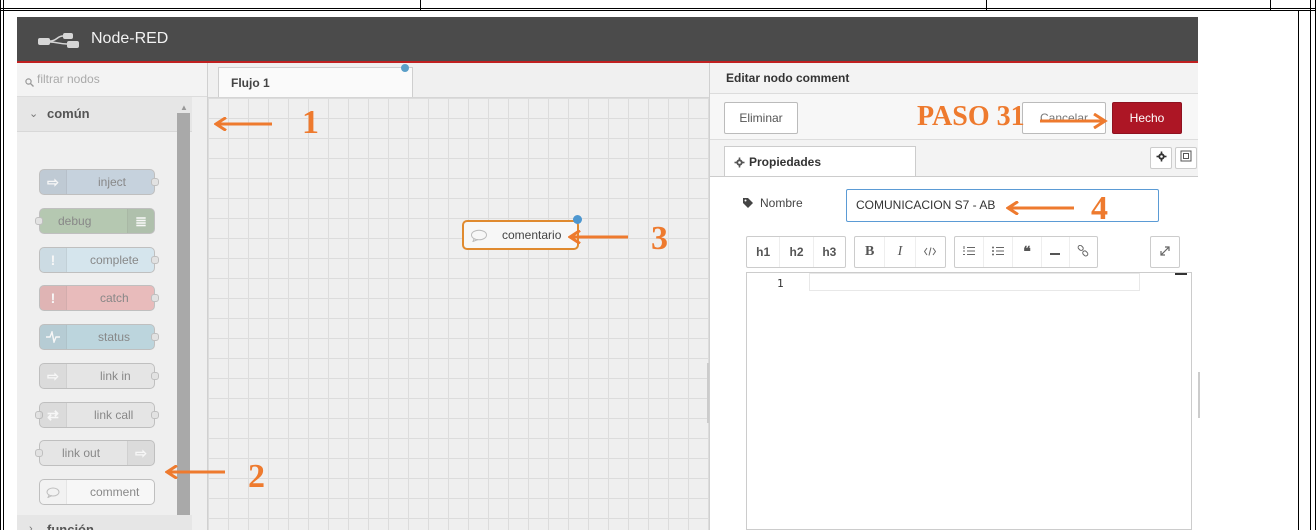 The image size is (1316, 530). I want to click on name-label-text: Nombre, so click(781, 203).